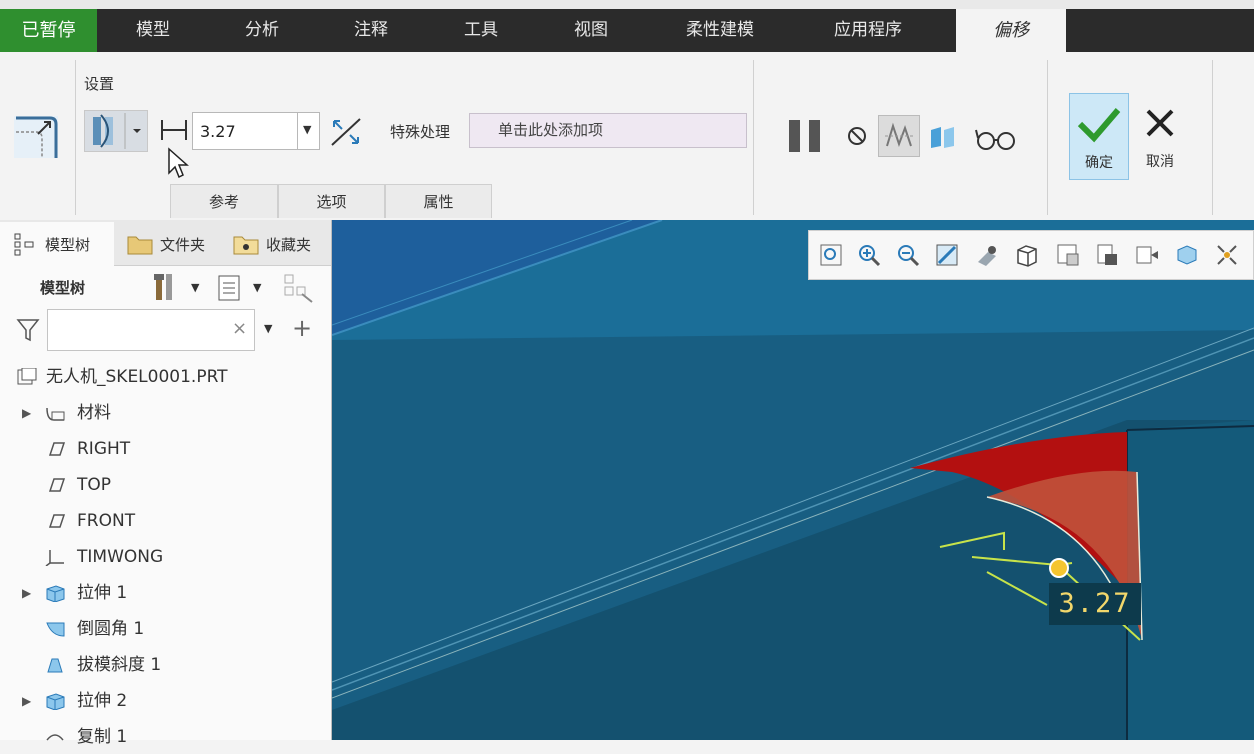 This screenshot has width=1254, height=754. What do you see at coordinates (99, 84) in the screenshot?
I see `settings-group-label: 设置` at bounding box center [99, 84].